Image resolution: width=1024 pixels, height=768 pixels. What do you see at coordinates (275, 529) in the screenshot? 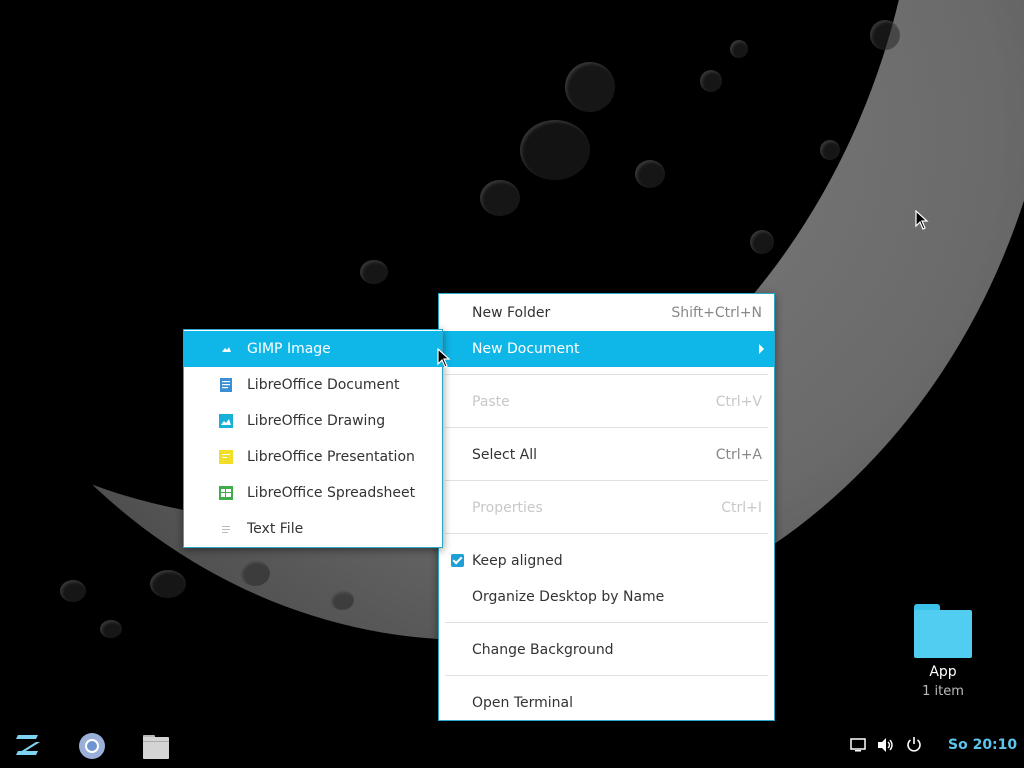
I see `submenu-item-label: Text File` at bounding box center [275, 529].